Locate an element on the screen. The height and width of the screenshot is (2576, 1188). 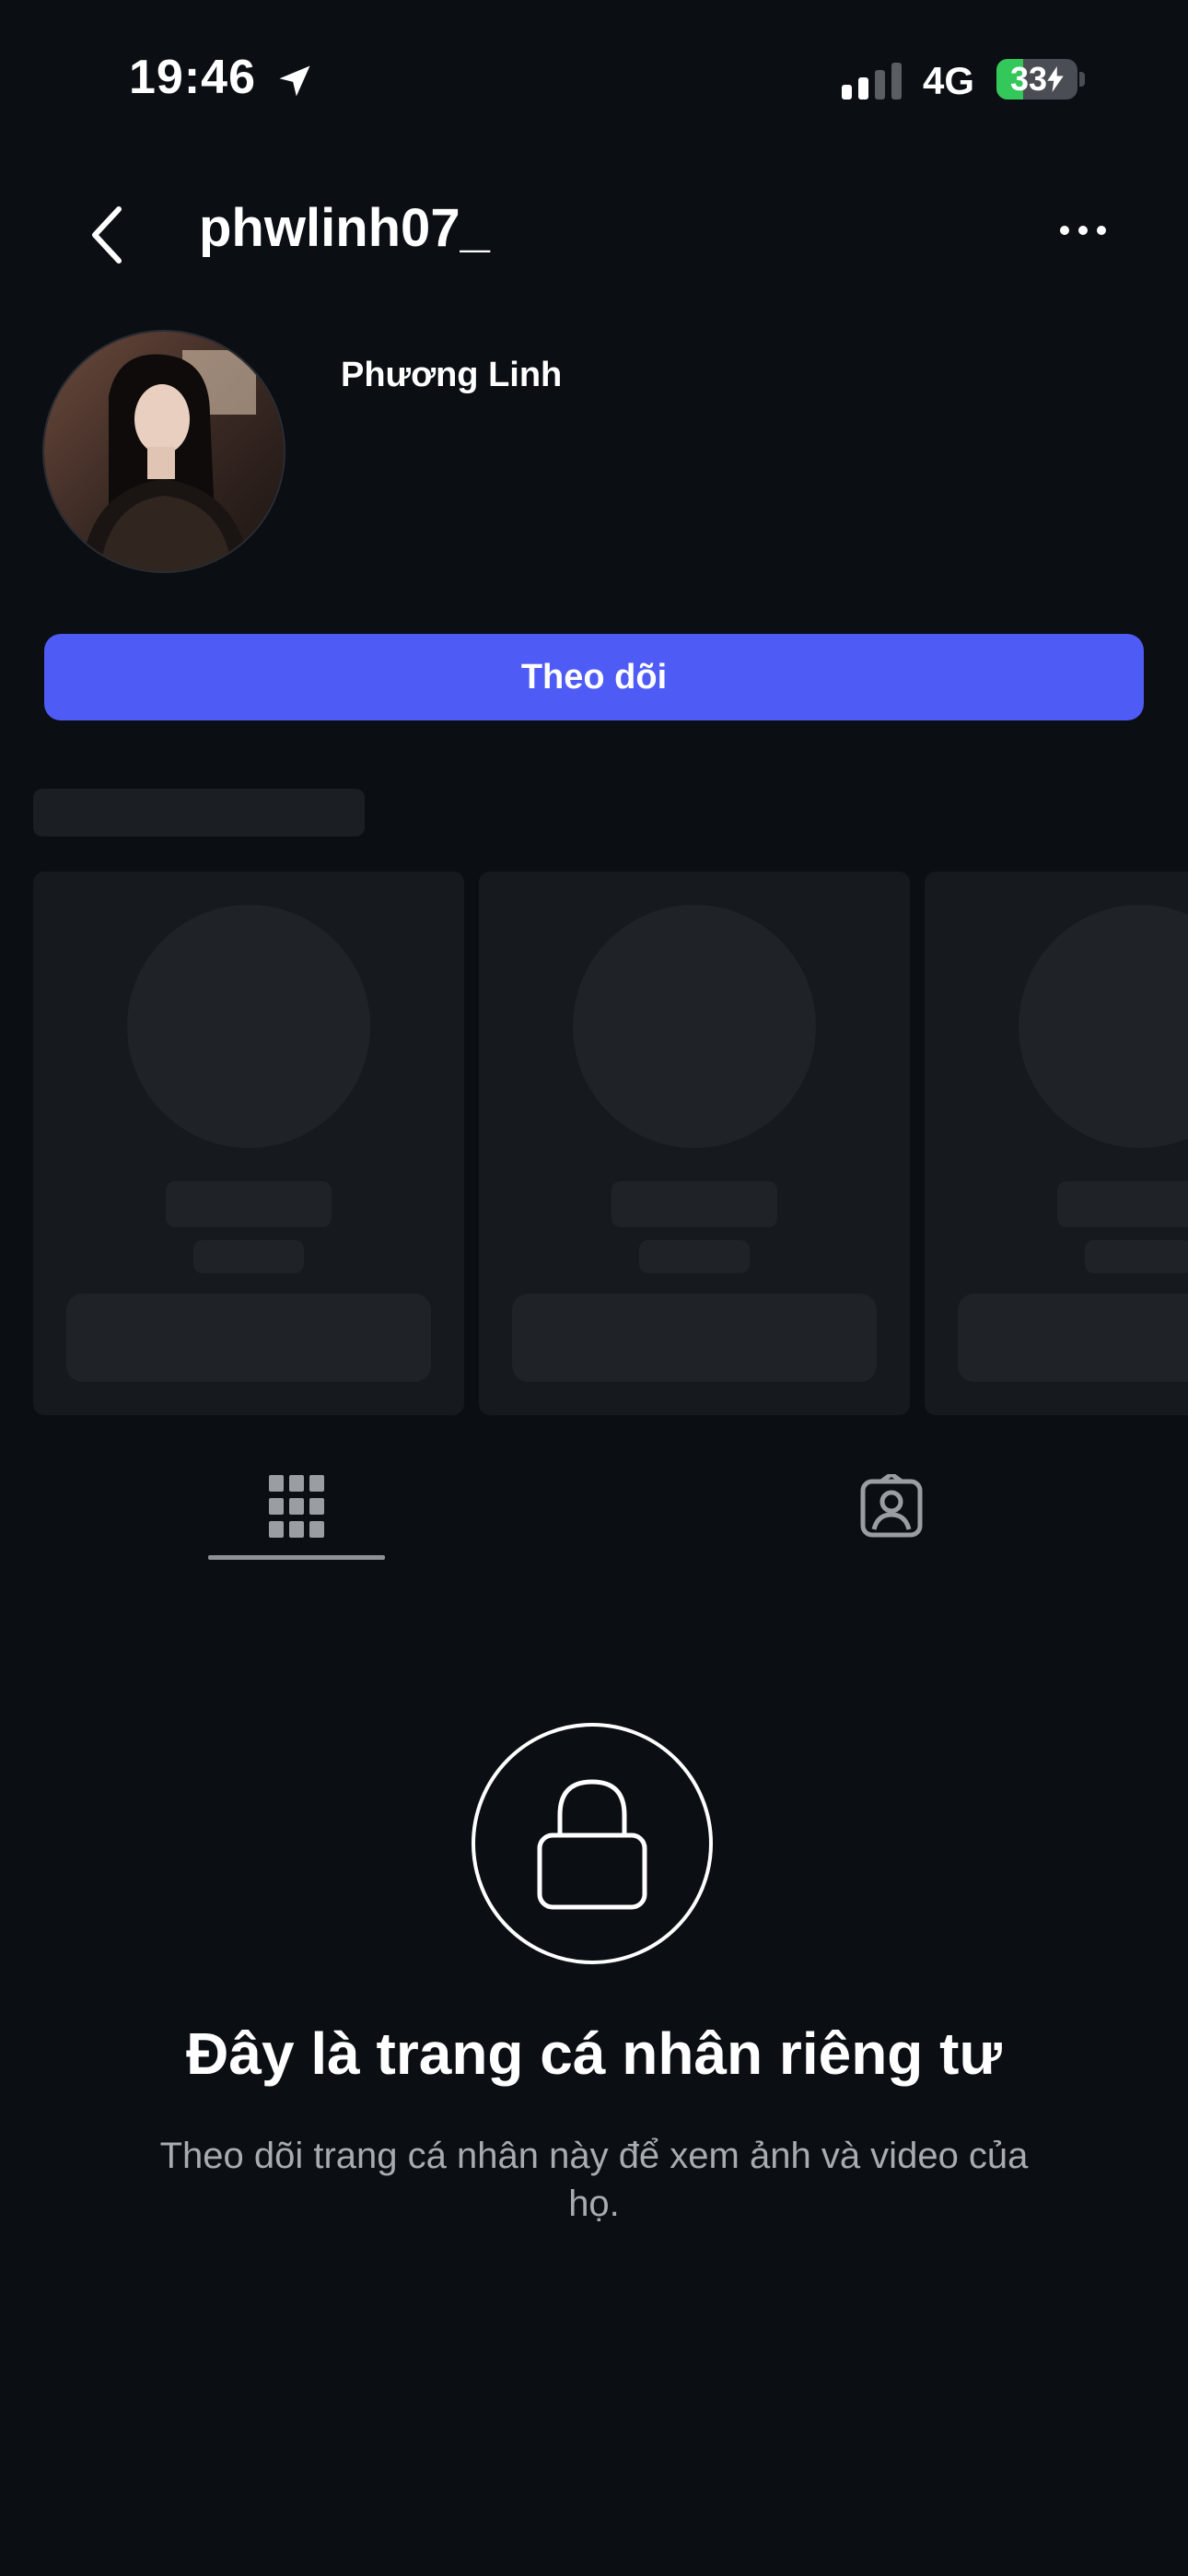
back-button is located at coordinates (106, 234).